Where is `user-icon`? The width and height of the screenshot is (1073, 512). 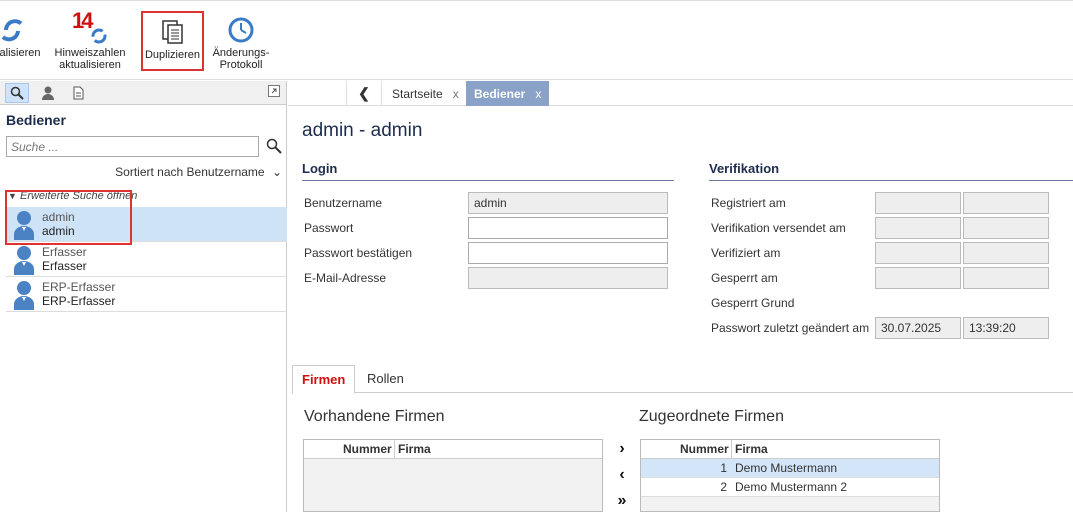 user-icon is located at coordinates (48, 93).